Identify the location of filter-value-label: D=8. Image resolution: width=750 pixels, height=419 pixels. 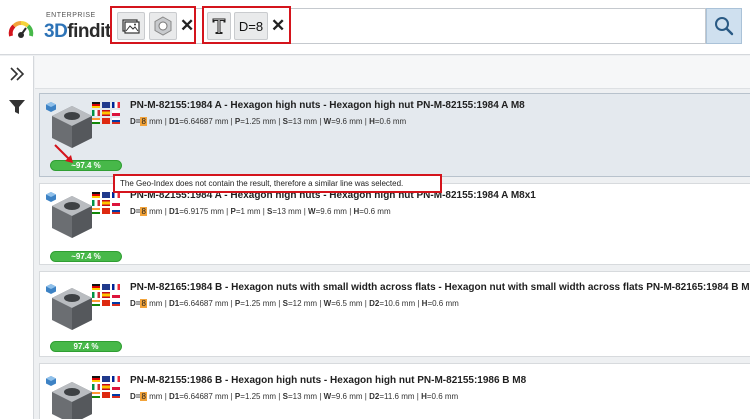
(251, 26).